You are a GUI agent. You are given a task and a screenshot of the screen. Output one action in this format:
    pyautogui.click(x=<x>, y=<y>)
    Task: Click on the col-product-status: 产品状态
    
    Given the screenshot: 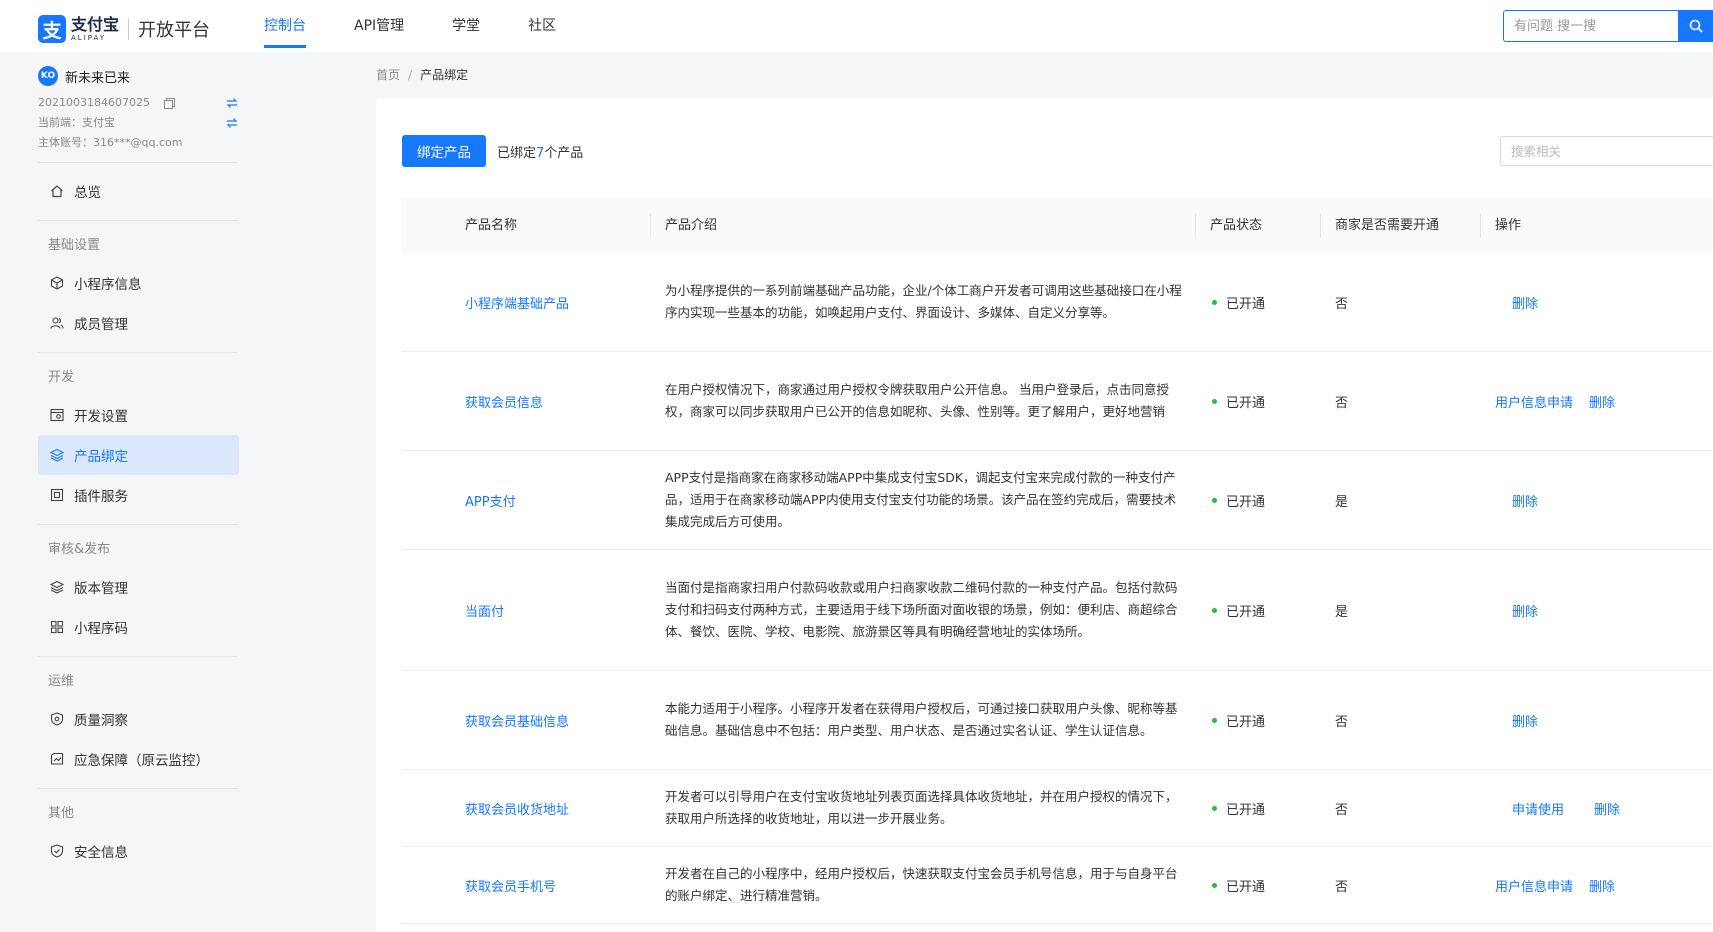 What is the action you would take?
    pyautogui.click(x=1236, y=225)
    